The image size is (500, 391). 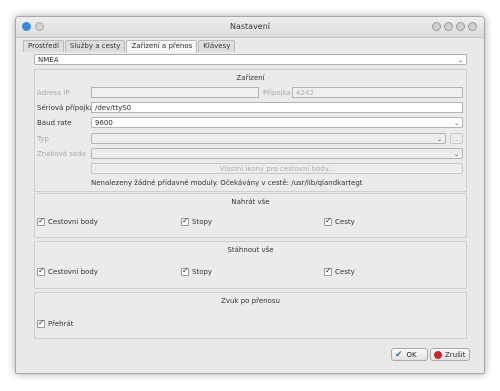 What do you see at coordinates (250, 301) in the screenshot?
I see `sound-group-title: Zvuk po přenosu` at bounding box center [250, 301].